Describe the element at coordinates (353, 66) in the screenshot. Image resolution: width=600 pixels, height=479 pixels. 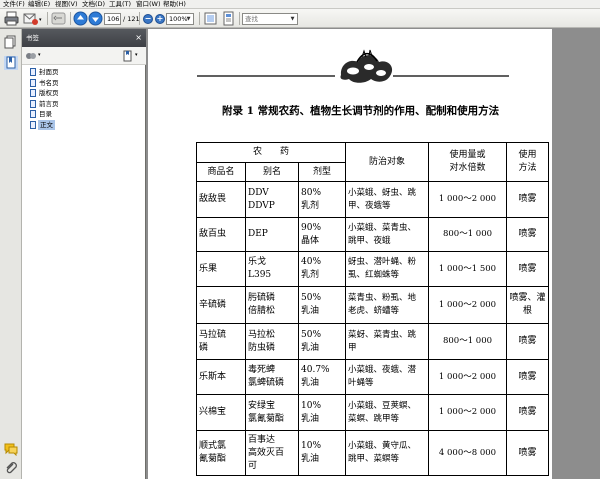
I see `decorative-header-illustration` at that location.